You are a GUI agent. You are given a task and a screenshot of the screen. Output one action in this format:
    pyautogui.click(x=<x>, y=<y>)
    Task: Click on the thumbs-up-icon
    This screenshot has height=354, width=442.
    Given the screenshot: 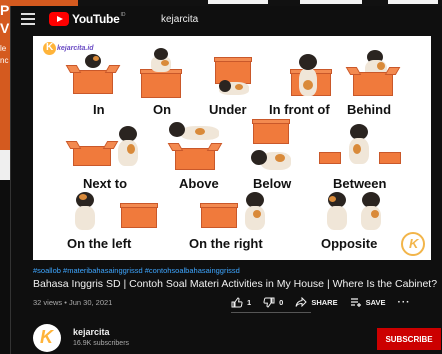 What is the action you would take?
    pyautogui.click(x=237, y=301)
    